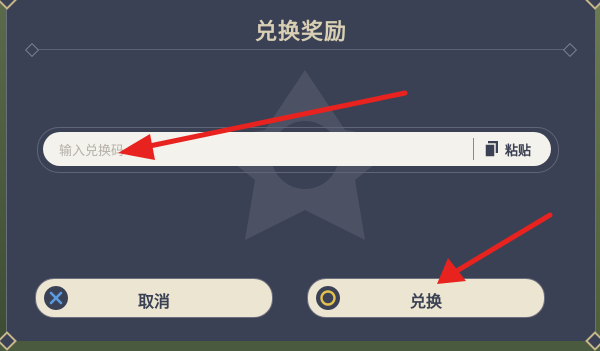  I want to click on arrow-to-input, so click(263, 125).